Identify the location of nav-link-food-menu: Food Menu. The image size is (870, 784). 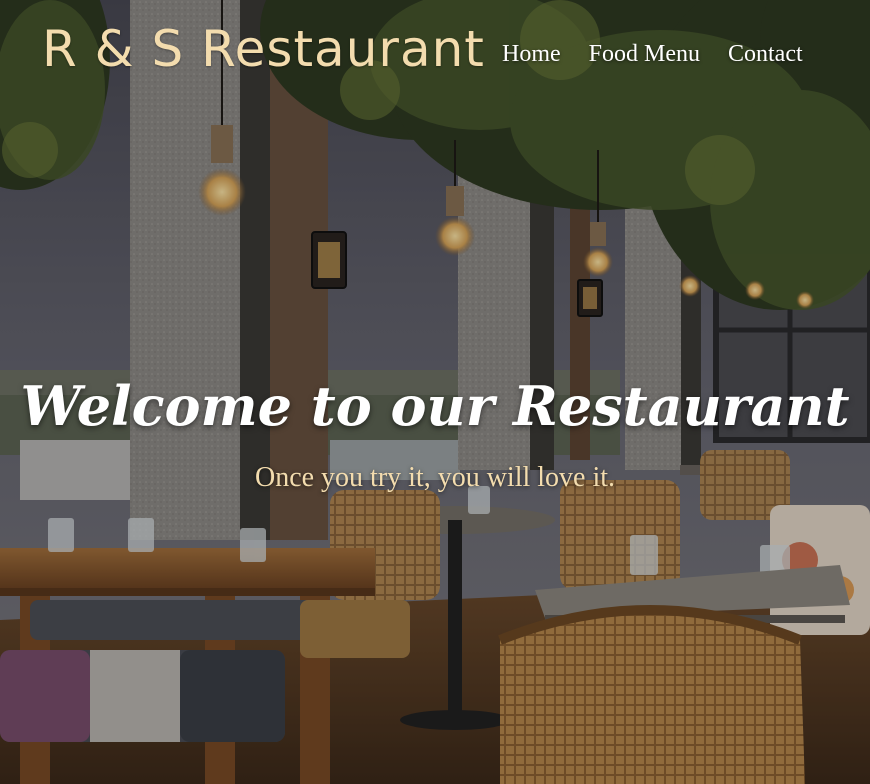
(644, 54).